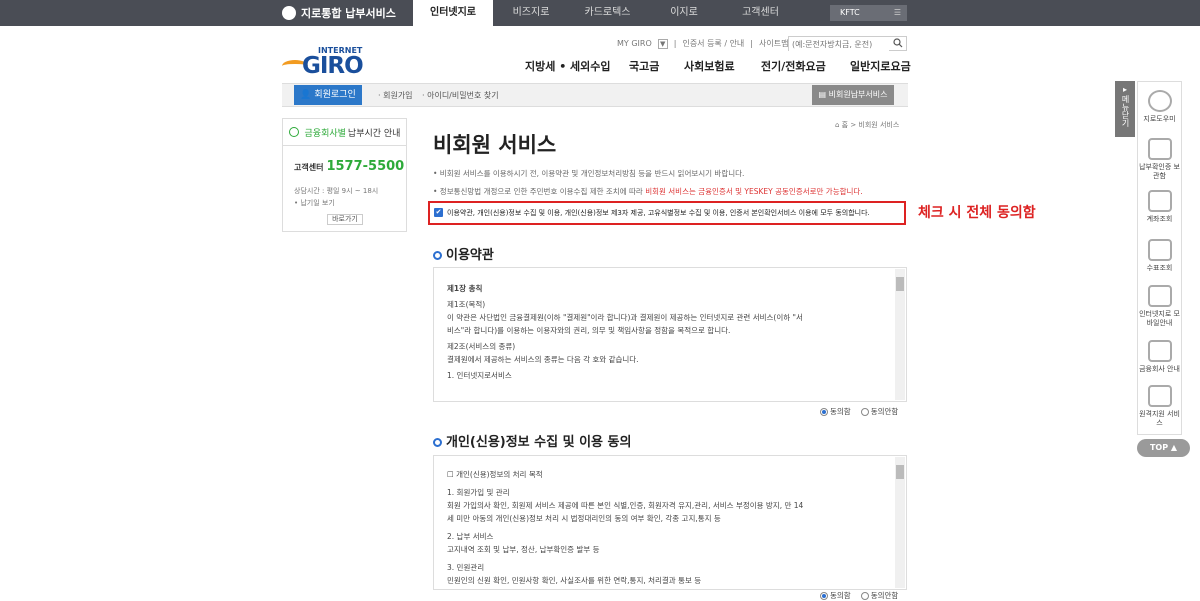  I want to click on nonmember-payment-button: ▤ 비회원납부서비스, so click(853, 95).